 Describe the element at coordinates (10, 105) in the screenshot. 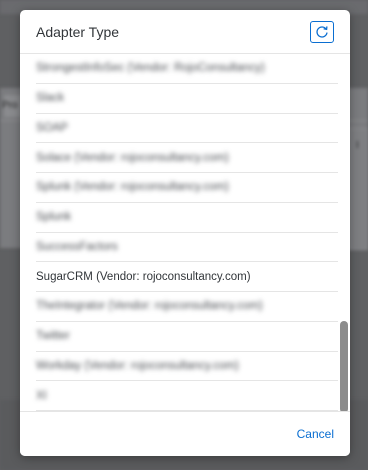

I see `background-text-left: Pro` at that location.